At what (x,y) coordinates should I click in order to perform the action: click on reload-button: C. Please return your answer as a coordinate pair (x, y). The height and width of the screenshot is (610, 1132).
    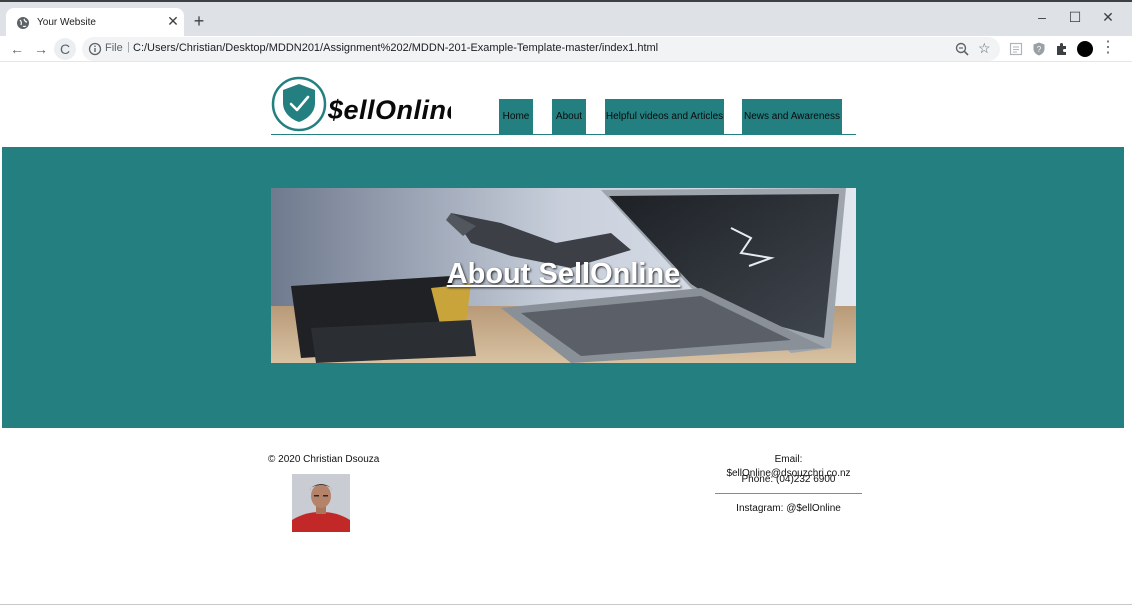
    Looking at the image, I should click on (65, 49).